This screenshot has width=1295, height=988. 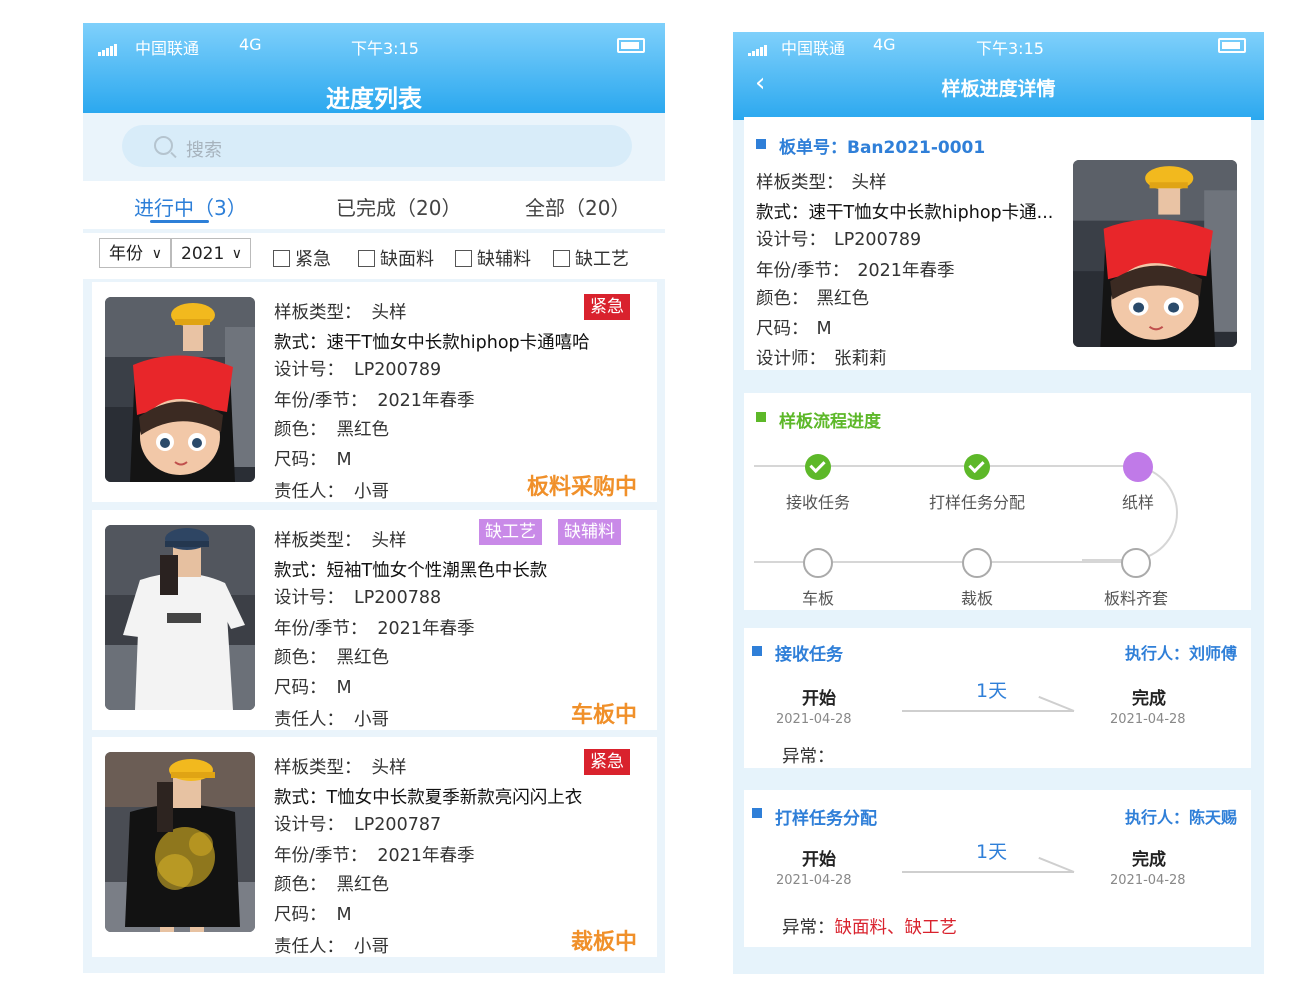 I want to click on end-date: 2021-04-28, so click(x=1148, y=880).